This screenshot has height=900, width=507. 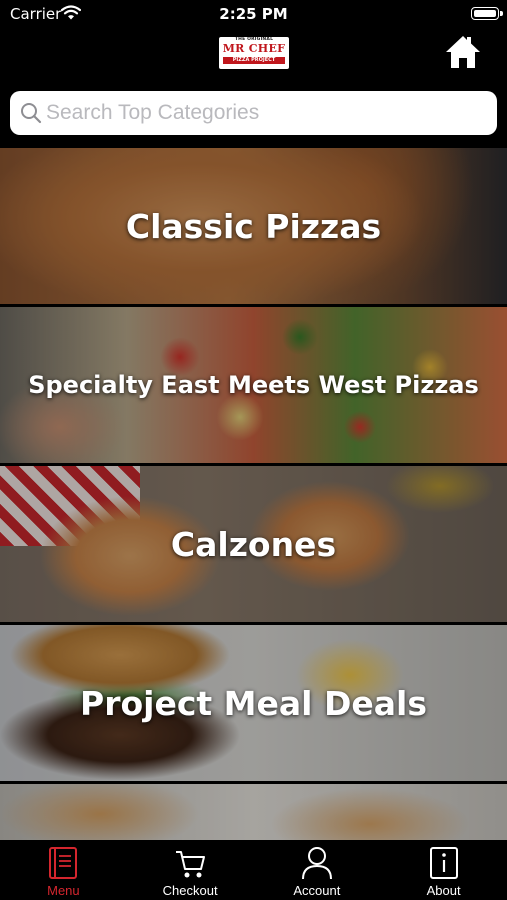 I want to click on search-bar, so click(x=253, y=113).